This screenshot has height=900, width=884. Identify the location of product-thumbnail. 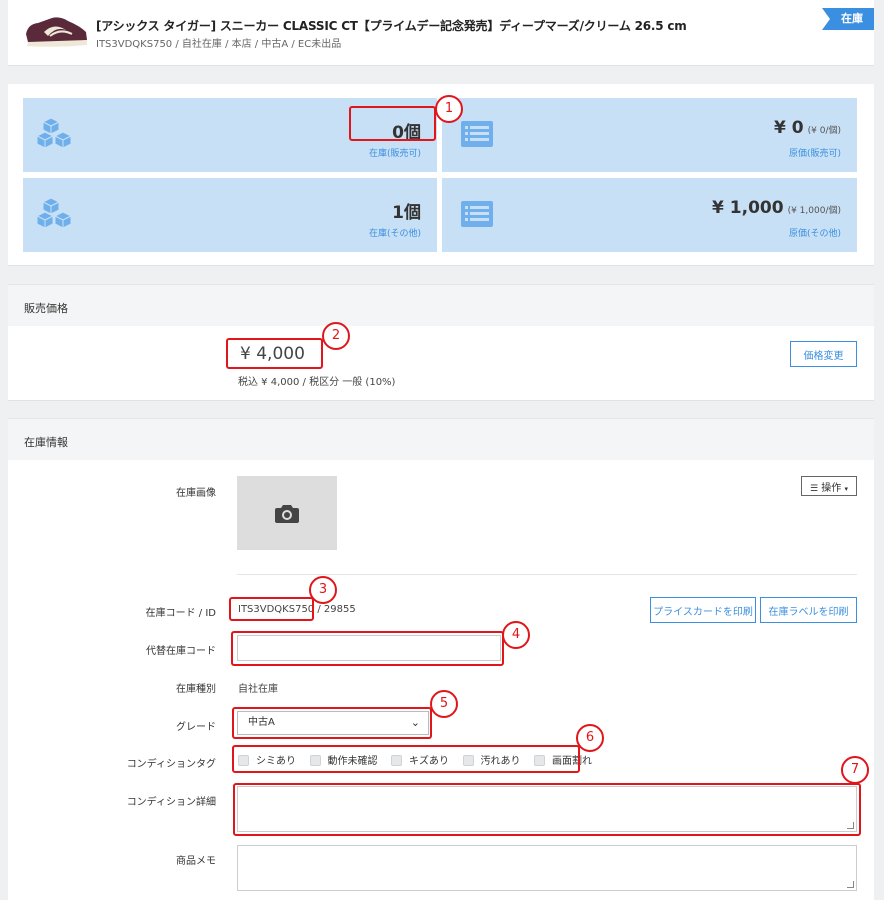
(56, 32).